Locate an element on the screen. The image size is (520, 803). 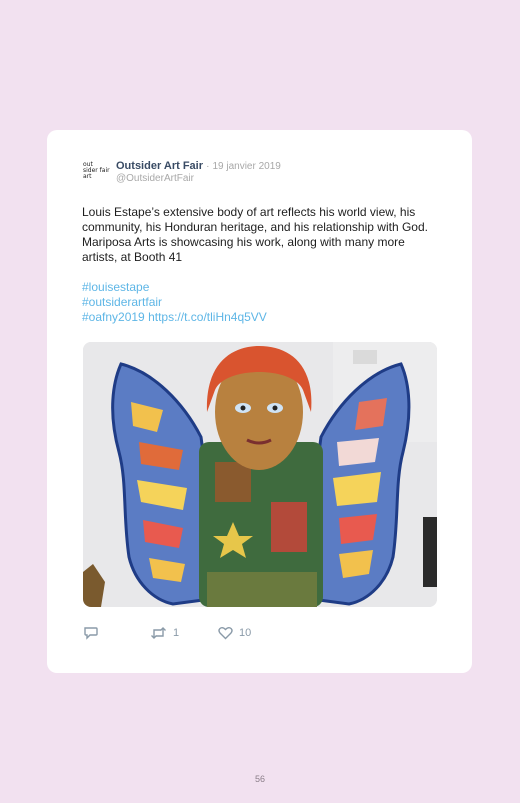
like-count: 10 is located at coordinates (245, 633).